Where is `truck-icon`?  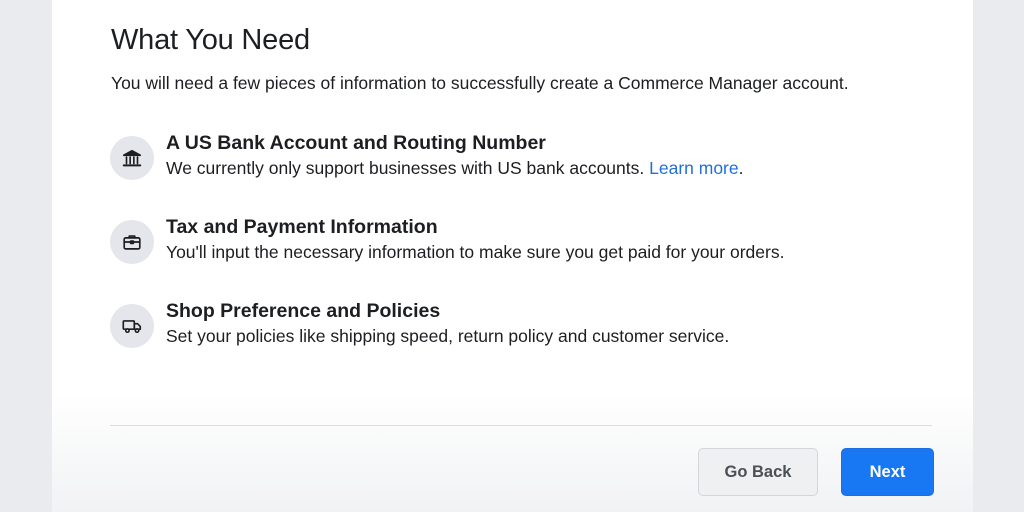
truck-icon is located at coordinates (132, 326).